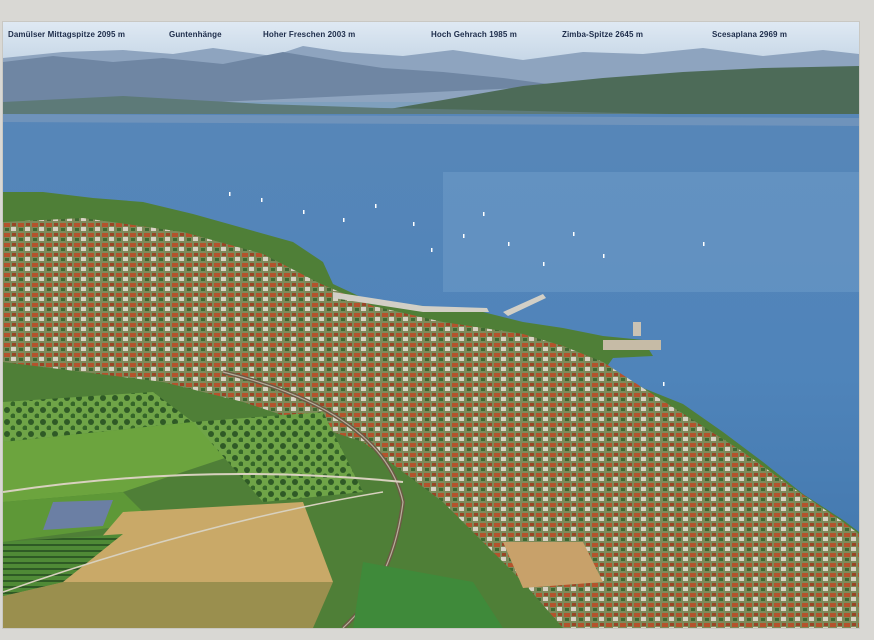 The height and width of the screenshot is (640, 874). What do you see at coordinates (603, 34) in the screenshot?
I see `peak-label: Zimba-Spitze 2645 m` at bounding box center [603, 34].